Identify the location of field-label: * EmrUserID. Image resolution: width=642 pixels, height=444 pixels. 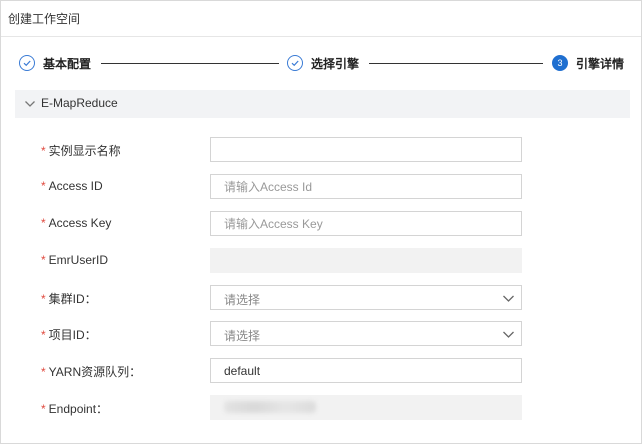
(75, 260).